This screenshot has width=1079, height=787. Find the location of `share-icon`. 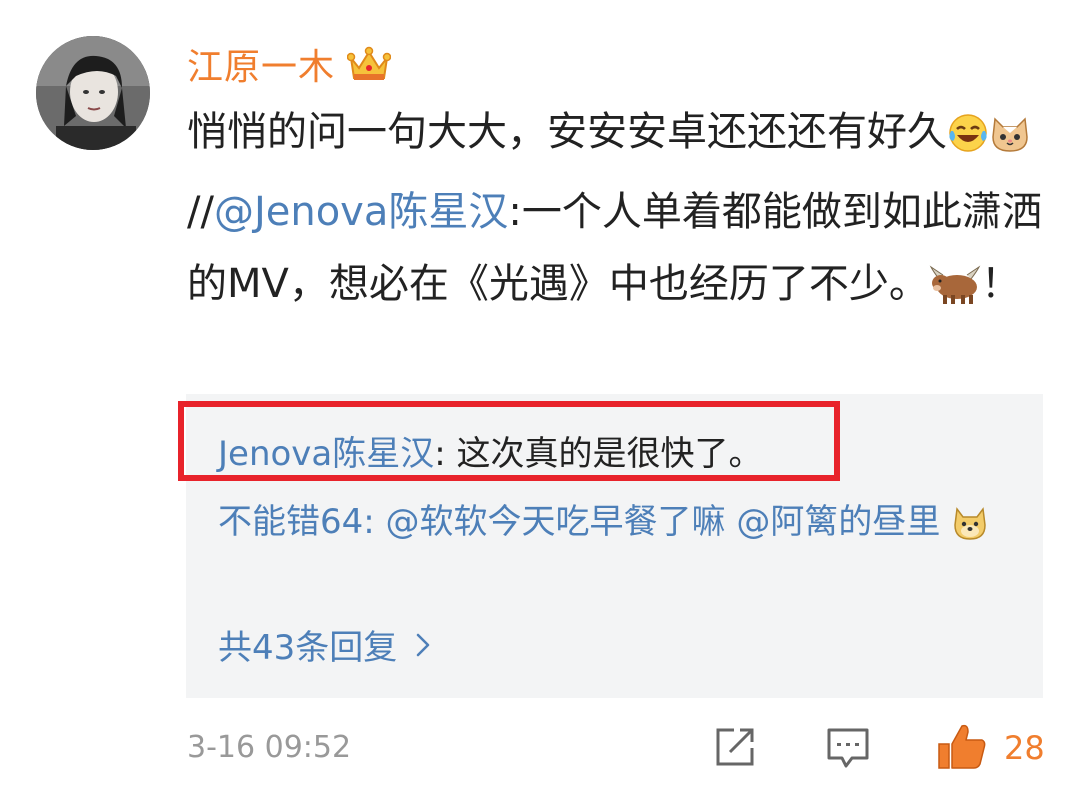

share-icon is located at coordinates (735, 747).